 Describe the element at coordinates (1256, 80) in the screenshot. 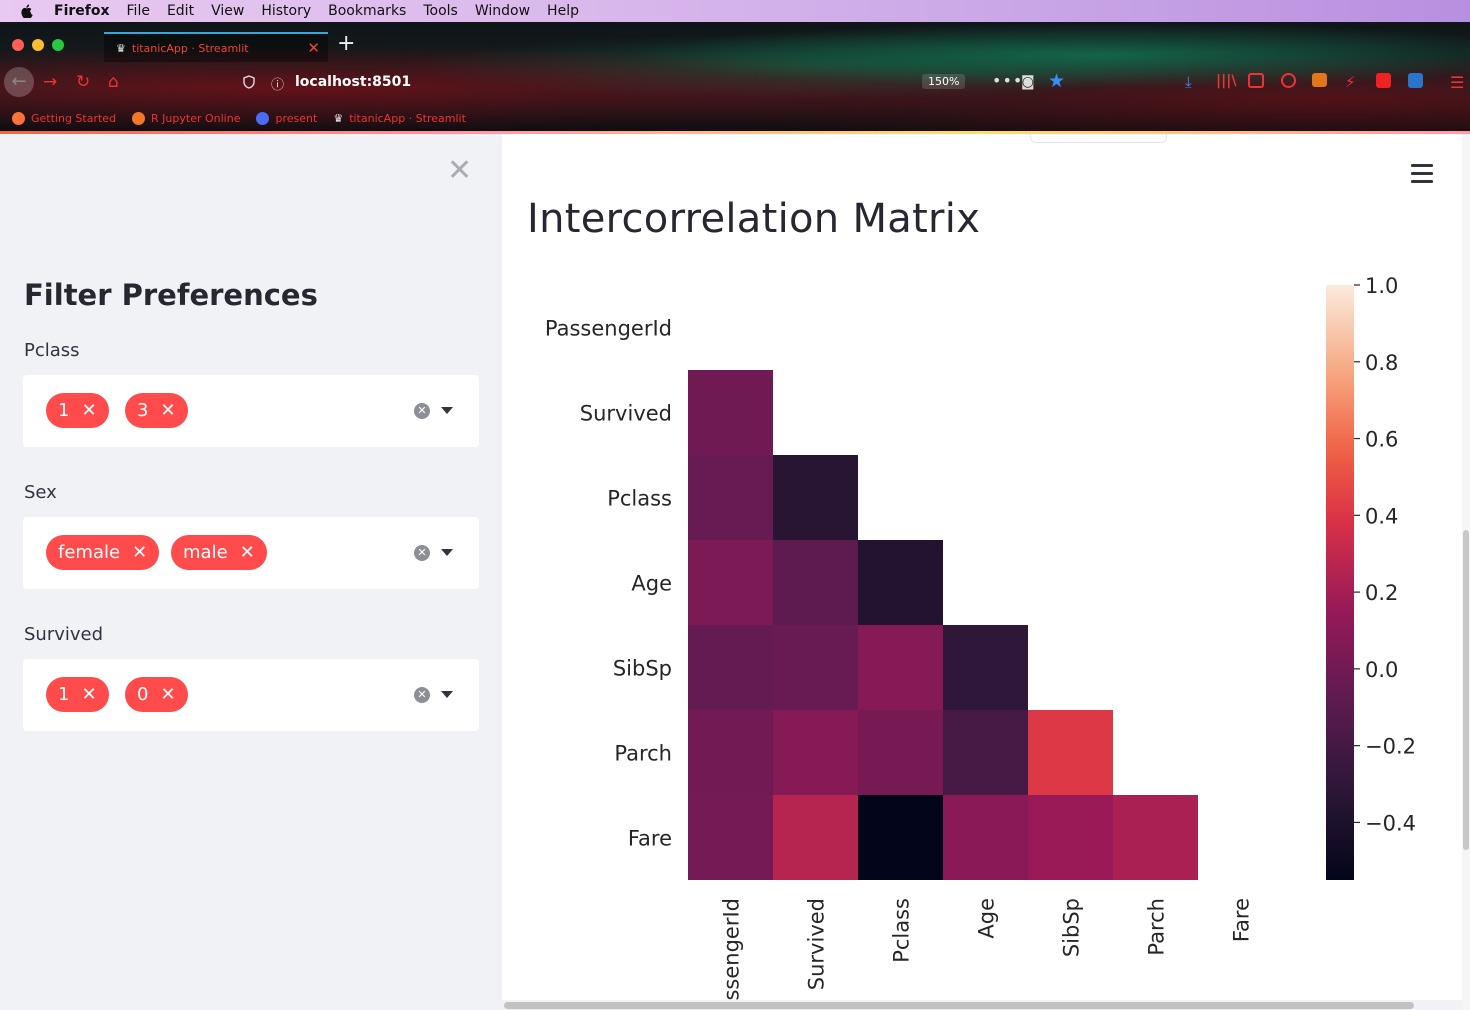

I see `sidebar-toggle-icon` at that location.